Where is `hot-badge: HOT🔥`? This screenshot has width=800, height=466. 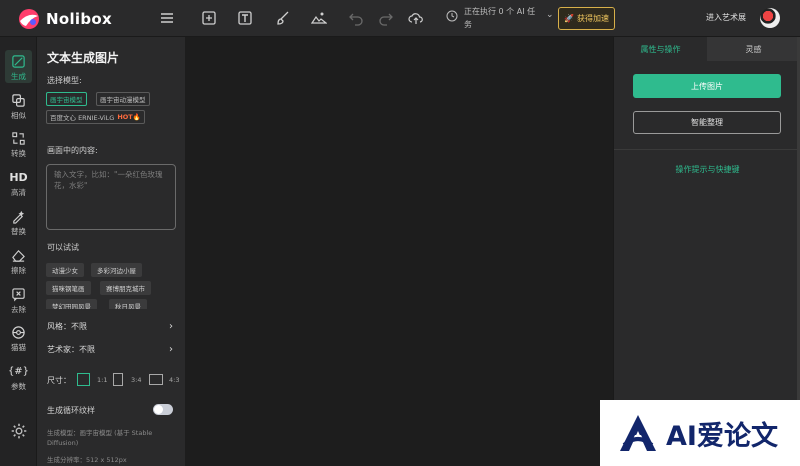 hot-badge: HOT🔥 is located at coordinates (129, 117).